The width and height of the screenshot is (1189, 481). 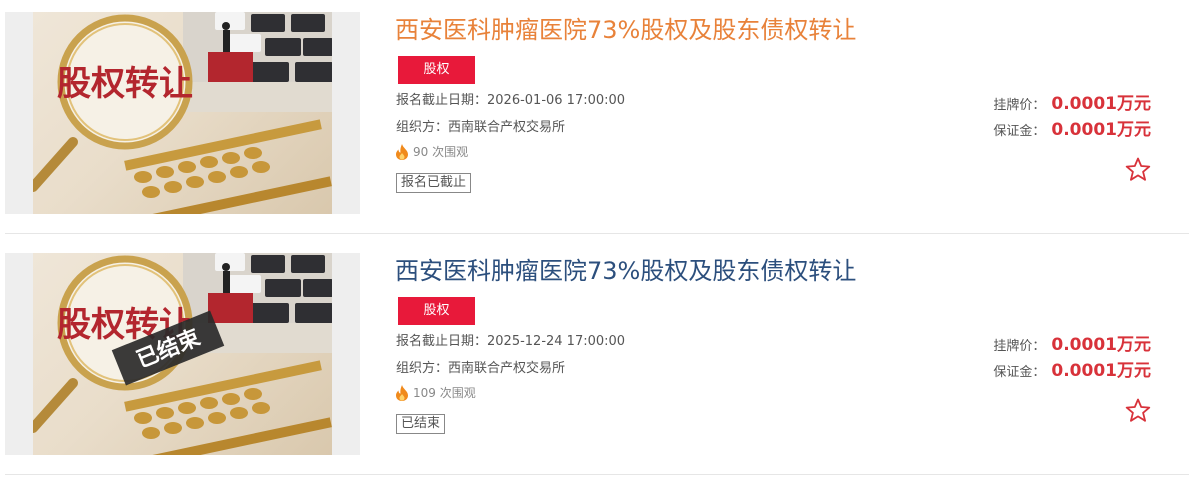 I want to click on status-badge: 报名已截止, so click(x=434, y=183).